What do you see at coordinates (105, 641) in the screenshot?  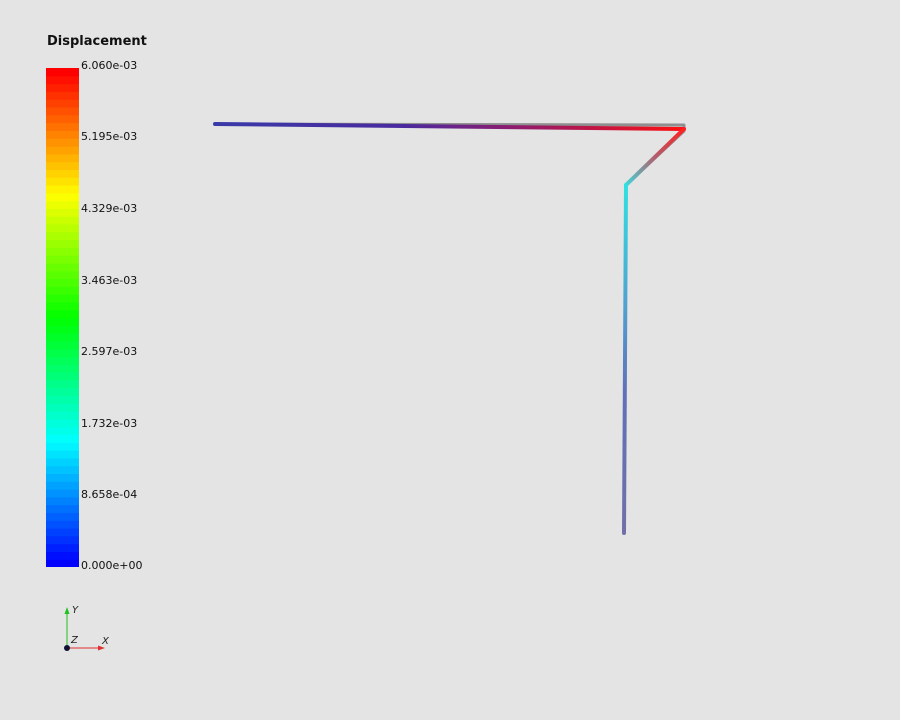 I see `x-axis-letter: X` at bounding box center [105, 641].